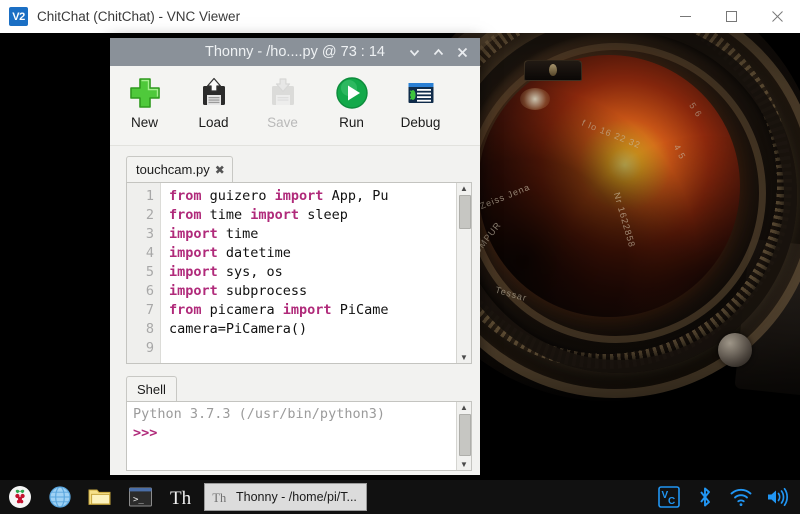 Image resolution: width=800 pixels, height=514 pixels. What do you see at coordinates (735, 350) in the screenshot?
I see `camera-focus-knob` at bounding box center [735, 350].